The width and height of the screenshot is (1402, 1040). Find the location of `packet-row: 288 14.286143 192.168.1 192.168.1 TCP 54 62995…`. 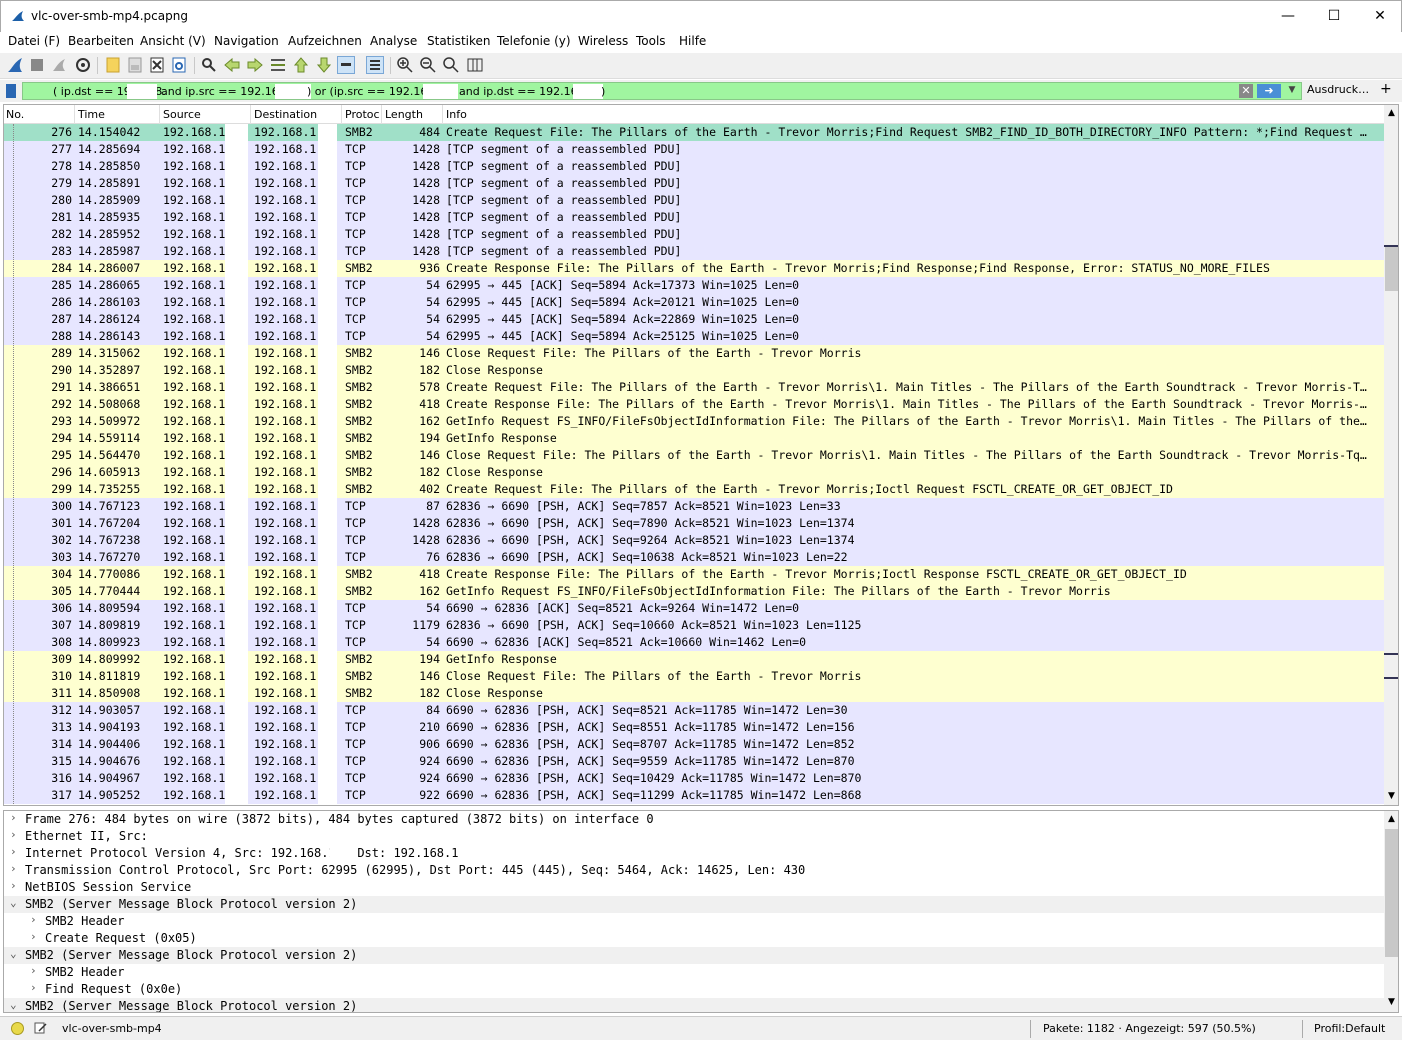

packet-row: 288 14.286143 192.168.1 192.168.1 TCP 54 62995… is located at coordinates (694, 336).